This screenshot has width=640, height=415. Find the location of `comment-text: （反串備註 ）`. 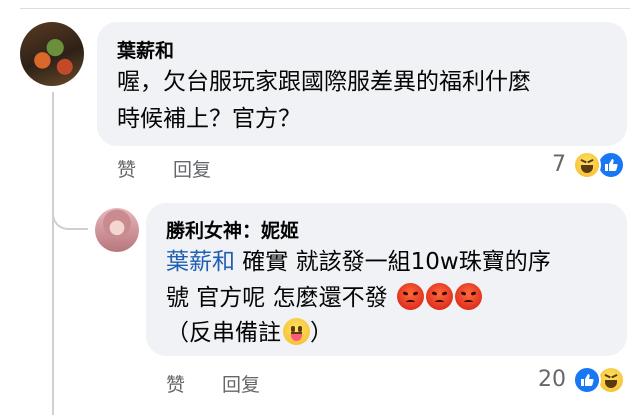

comment-text: （反串備註 ） is located at coordinates (249, 333).